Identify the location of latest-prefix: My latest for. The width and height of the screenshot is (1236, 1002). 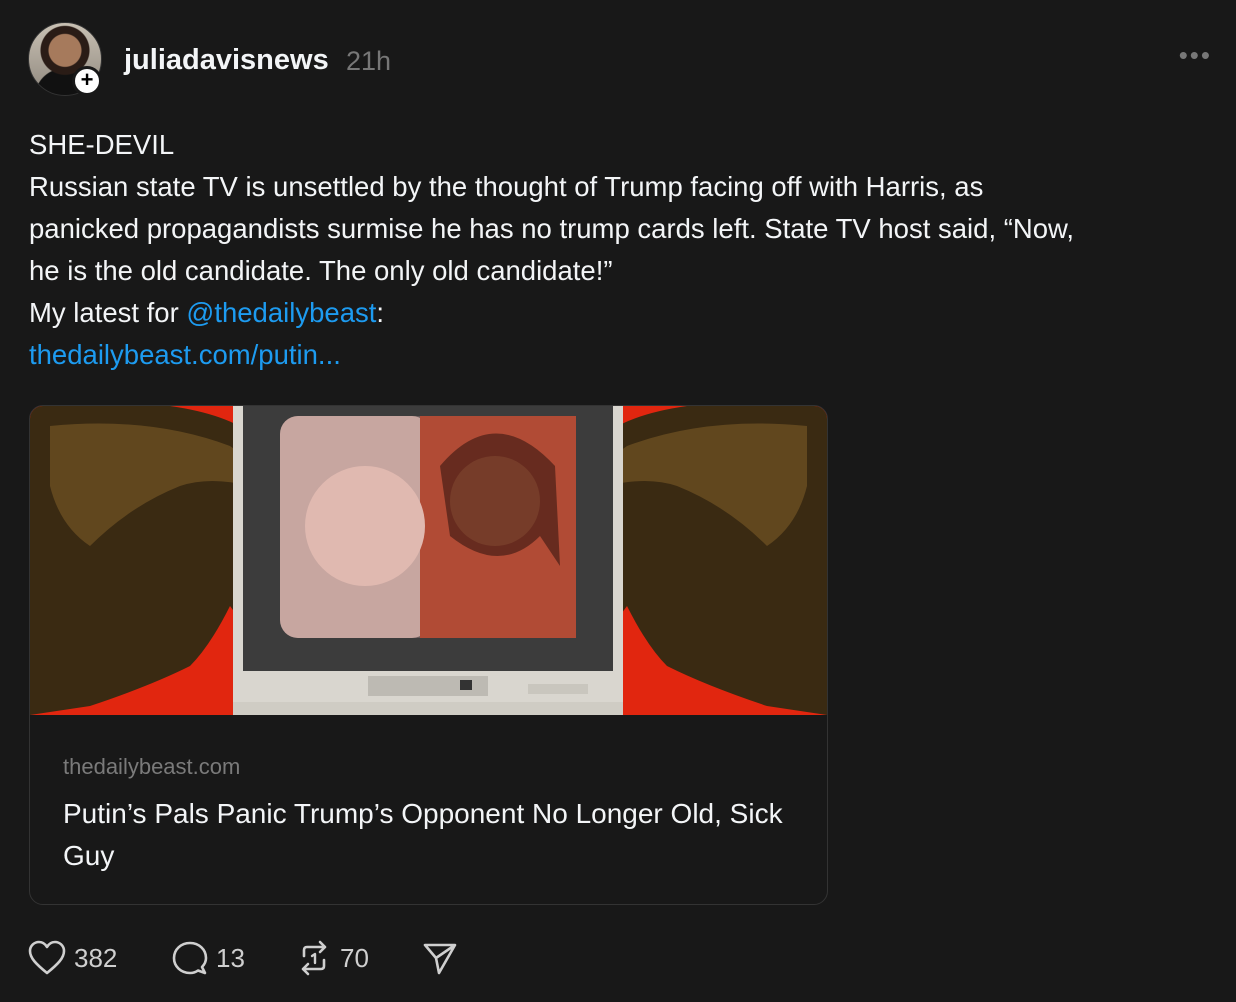
(108, 312).